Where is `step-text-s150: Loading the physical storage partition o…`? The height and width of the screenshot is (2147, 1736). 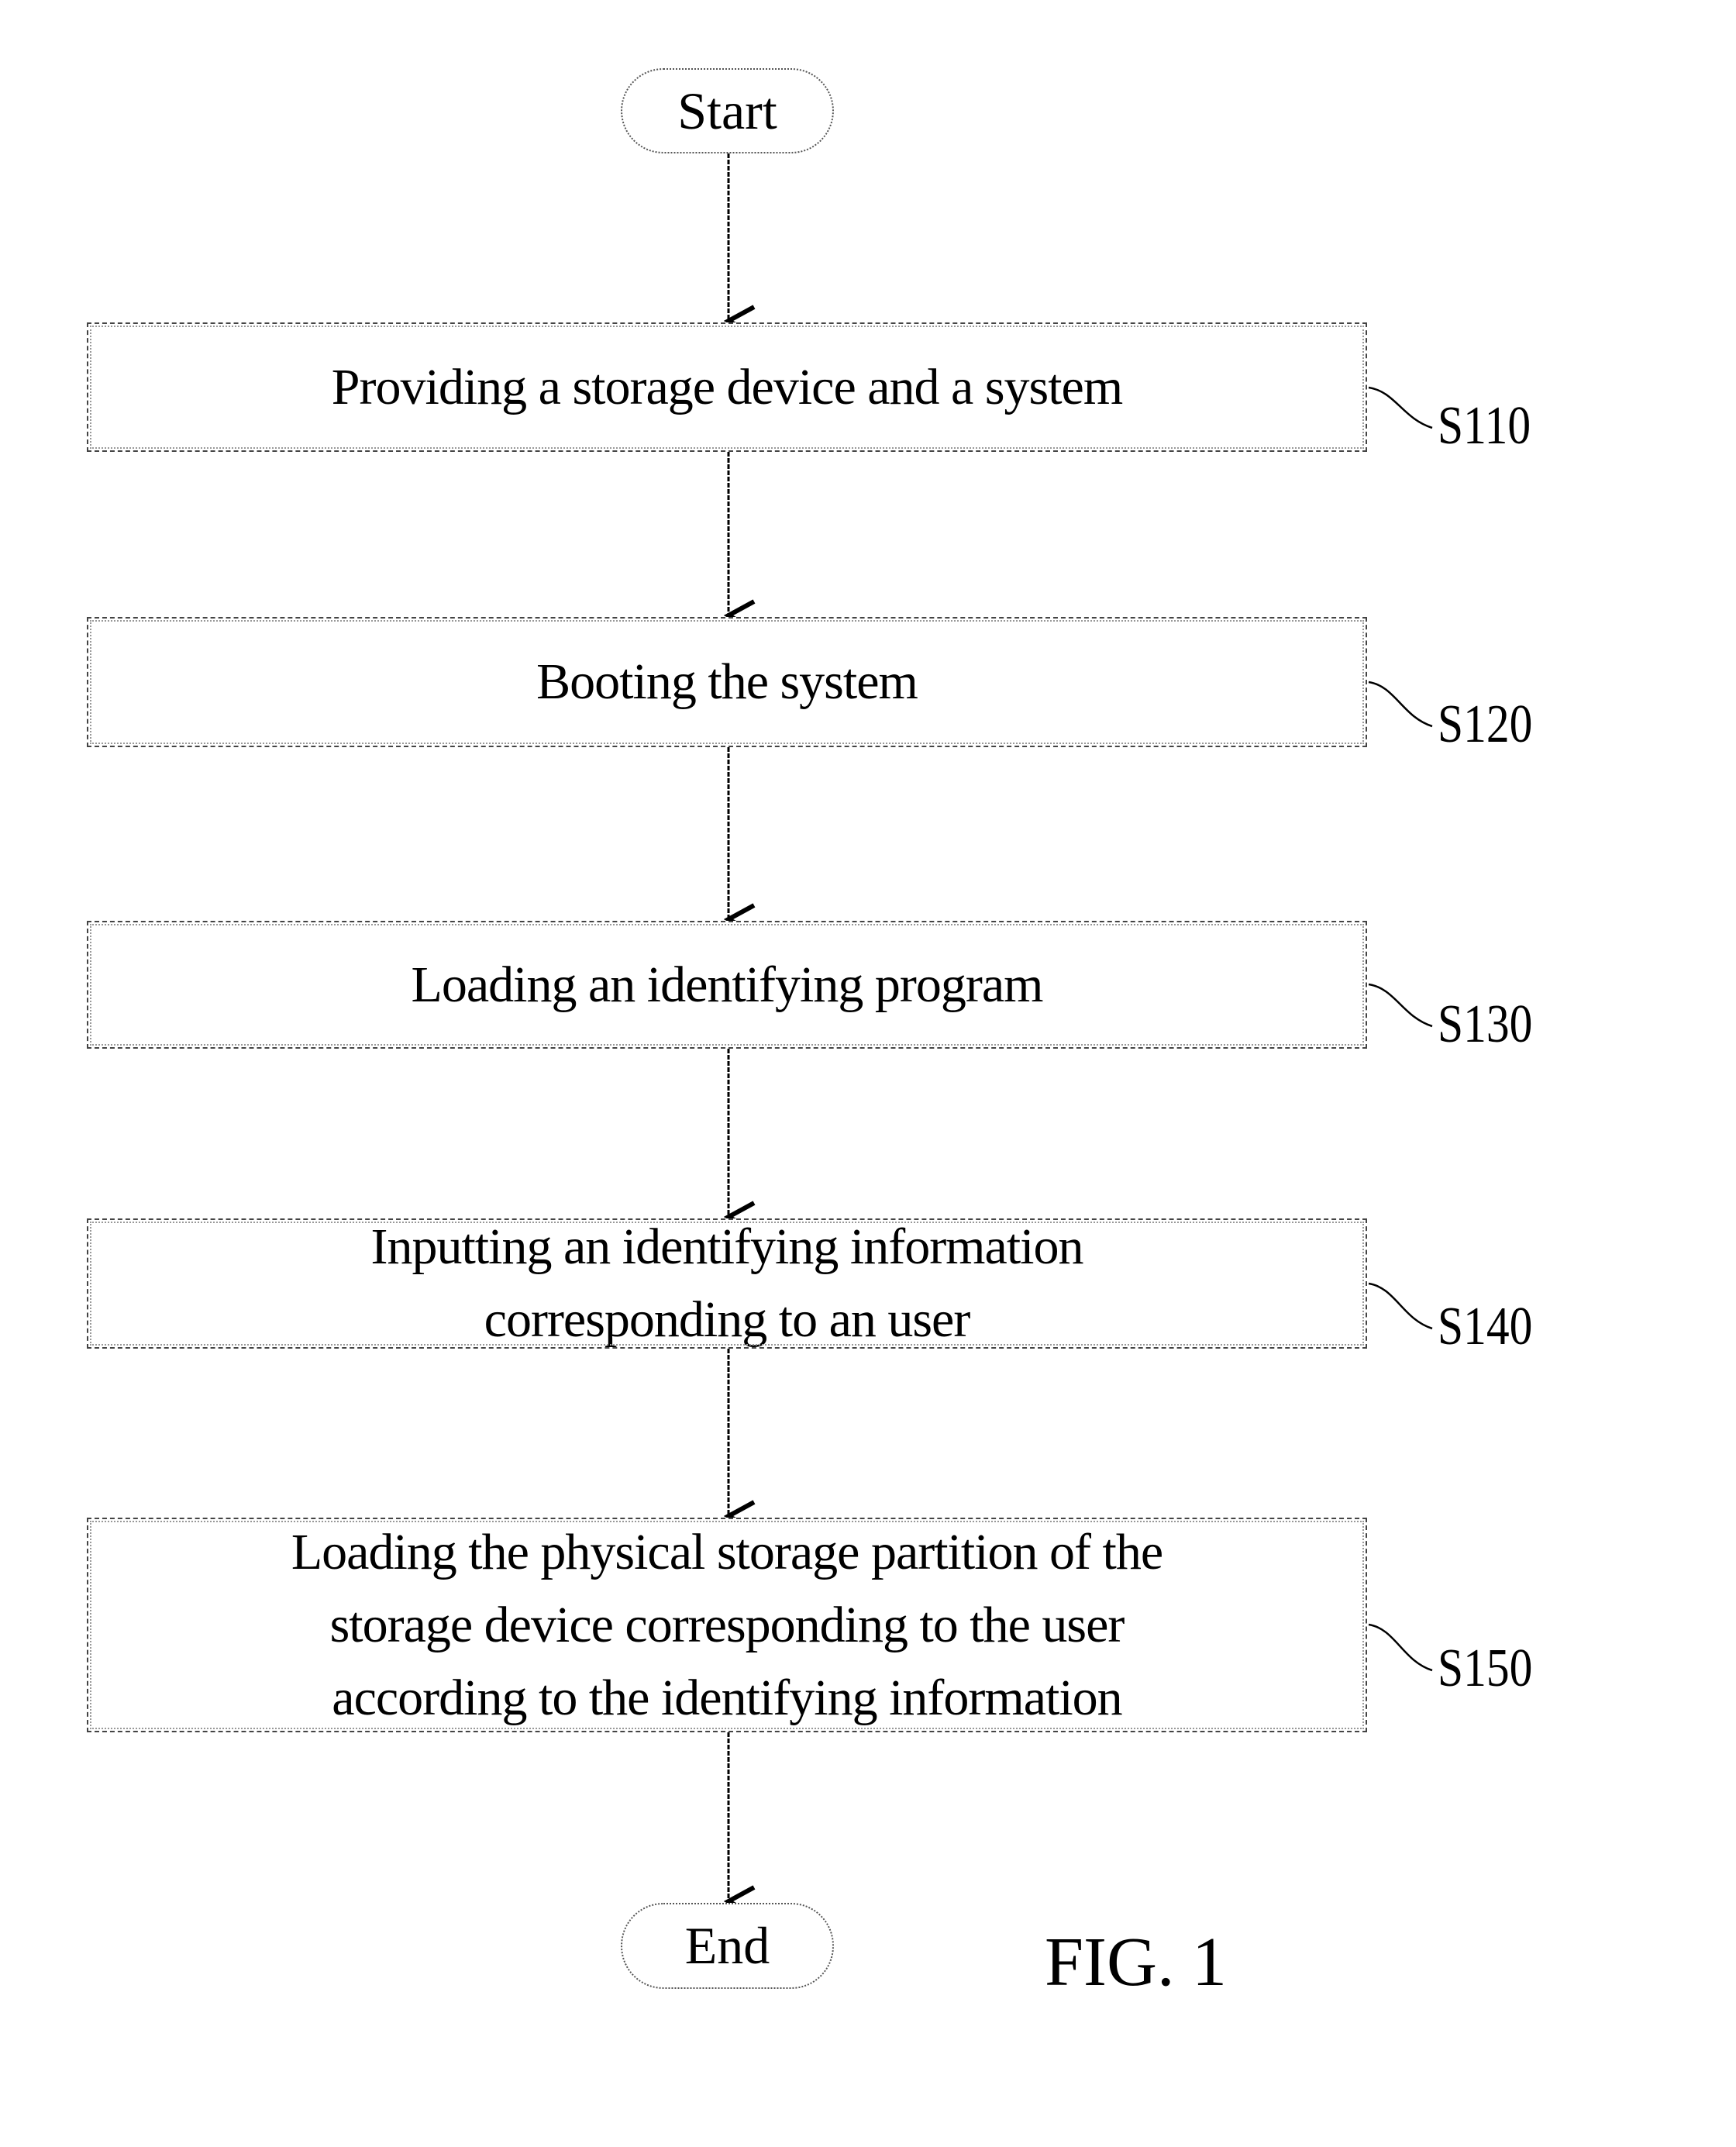 step-text-s150: Loading the physical storage partition o… is located at coordinates (727, 1624).